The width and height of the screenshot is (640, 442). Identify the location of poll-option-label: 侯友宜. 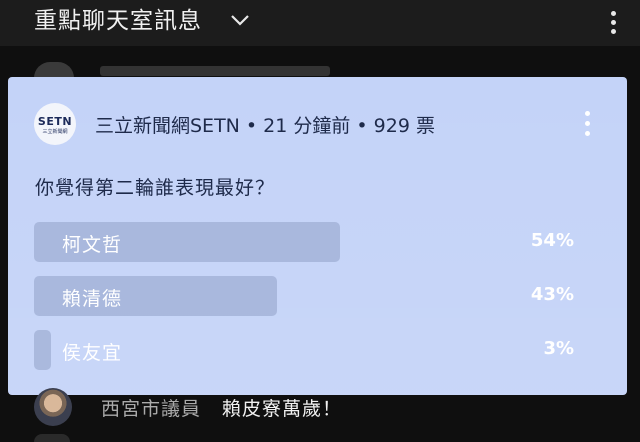
(92, 353).